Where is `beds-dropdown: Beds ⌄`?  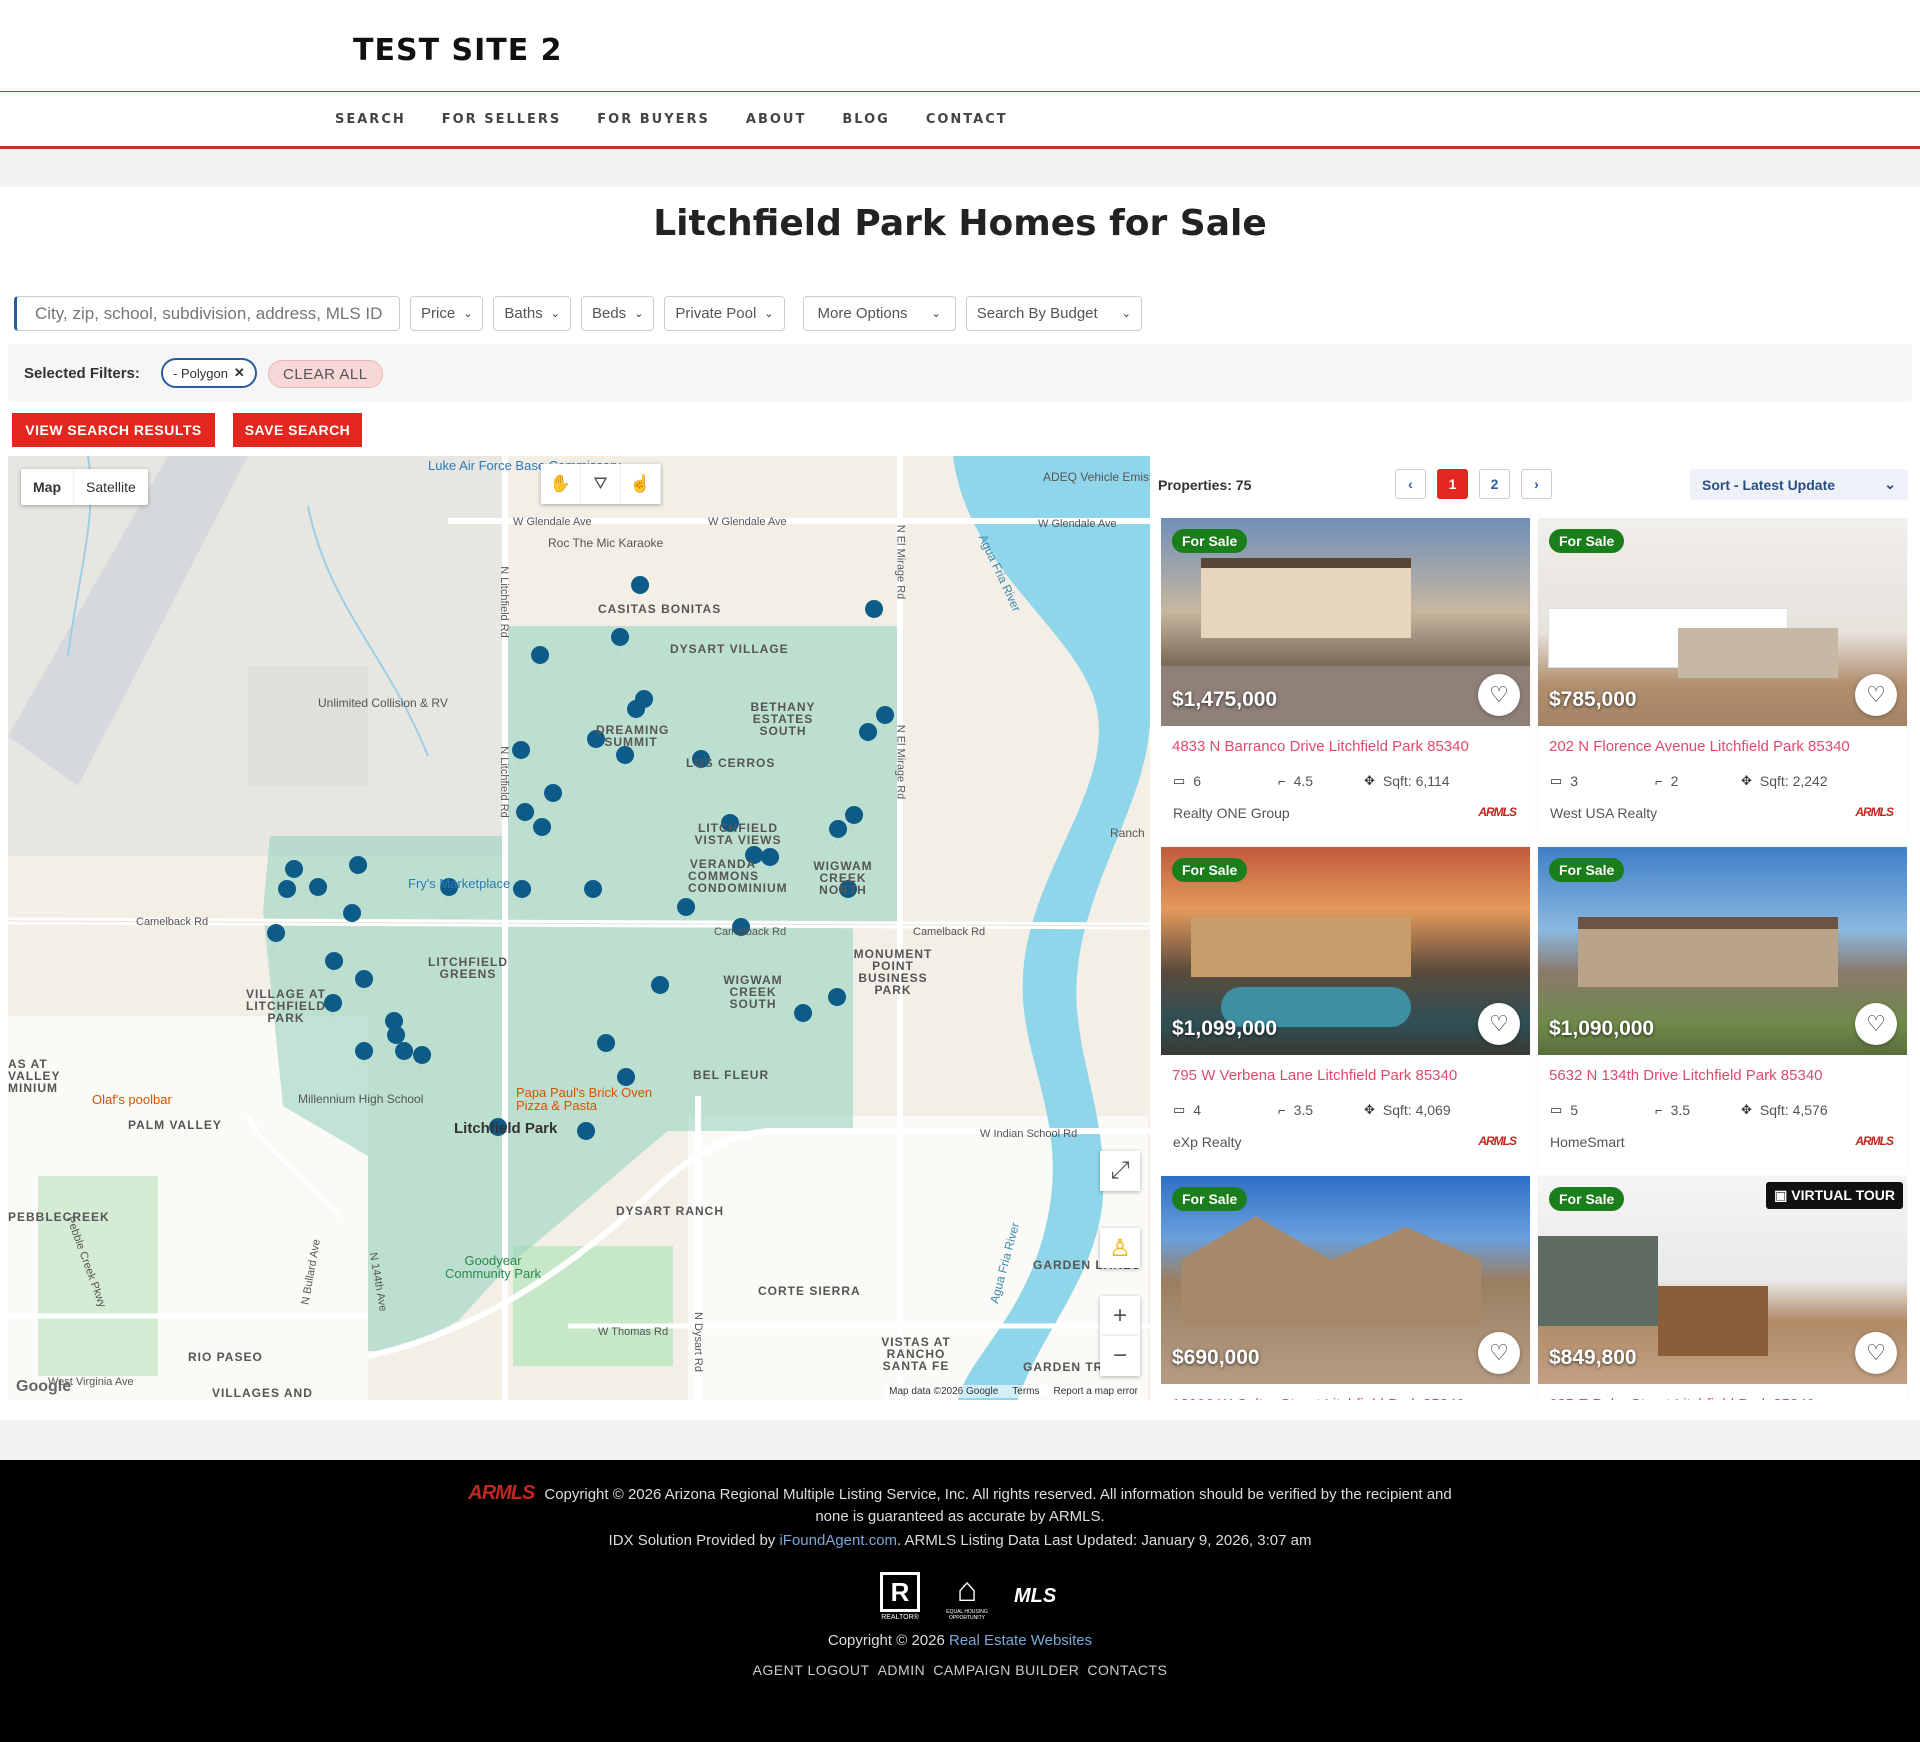 beds-dropdown: Beds ⌄ is located at coordinates (617, 313).